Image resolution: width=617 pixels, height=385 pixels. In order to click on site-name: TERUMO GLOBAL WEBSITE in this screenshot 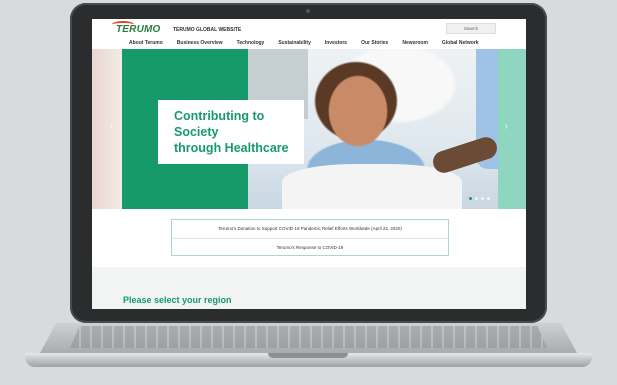, I will do `click(207, 30)`.